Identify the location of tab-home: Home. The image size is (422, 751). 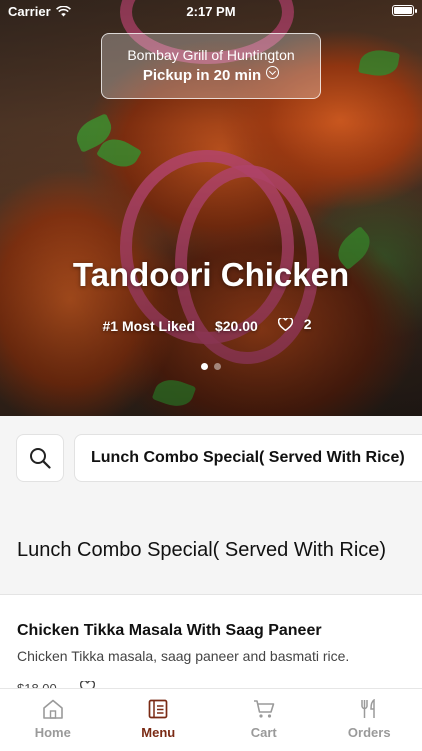
(53, 720).